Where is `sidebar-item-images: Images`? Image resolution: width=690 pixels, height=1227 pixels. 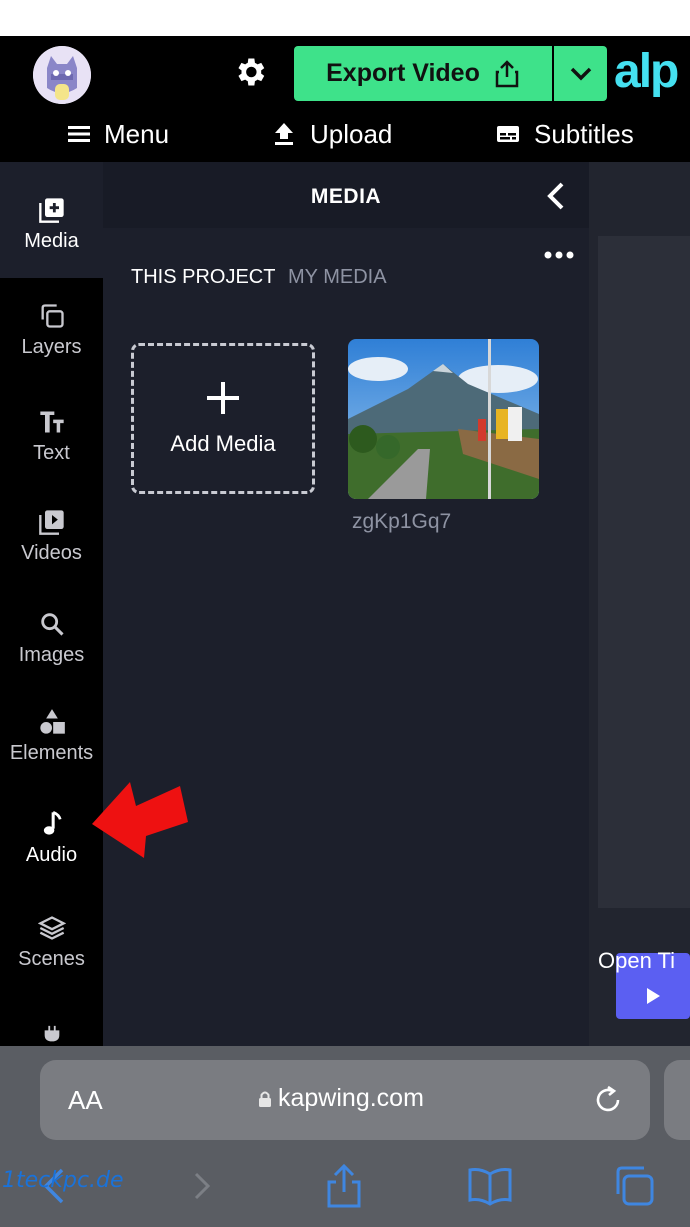 sidebar-item-images: Images is located at coordinates (51, 638).